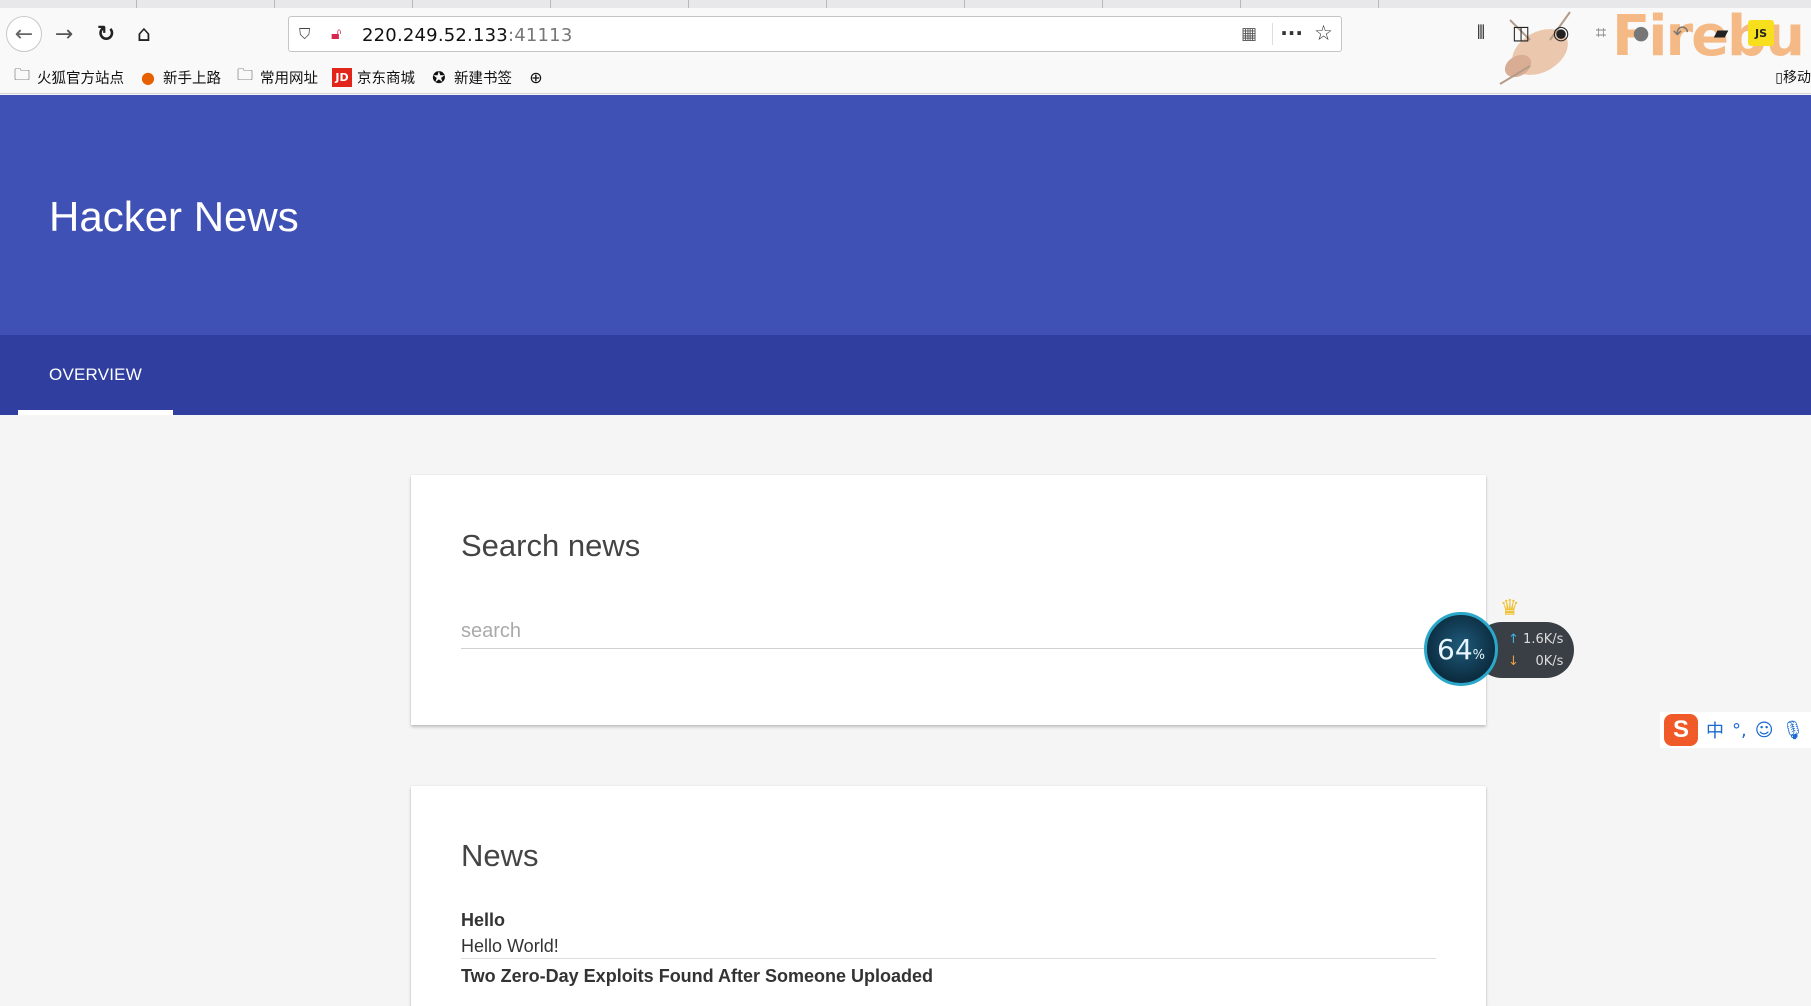 This screenshot has height=1006, width=1811. I want to click on reload-button: ↻, so click(106, 34).